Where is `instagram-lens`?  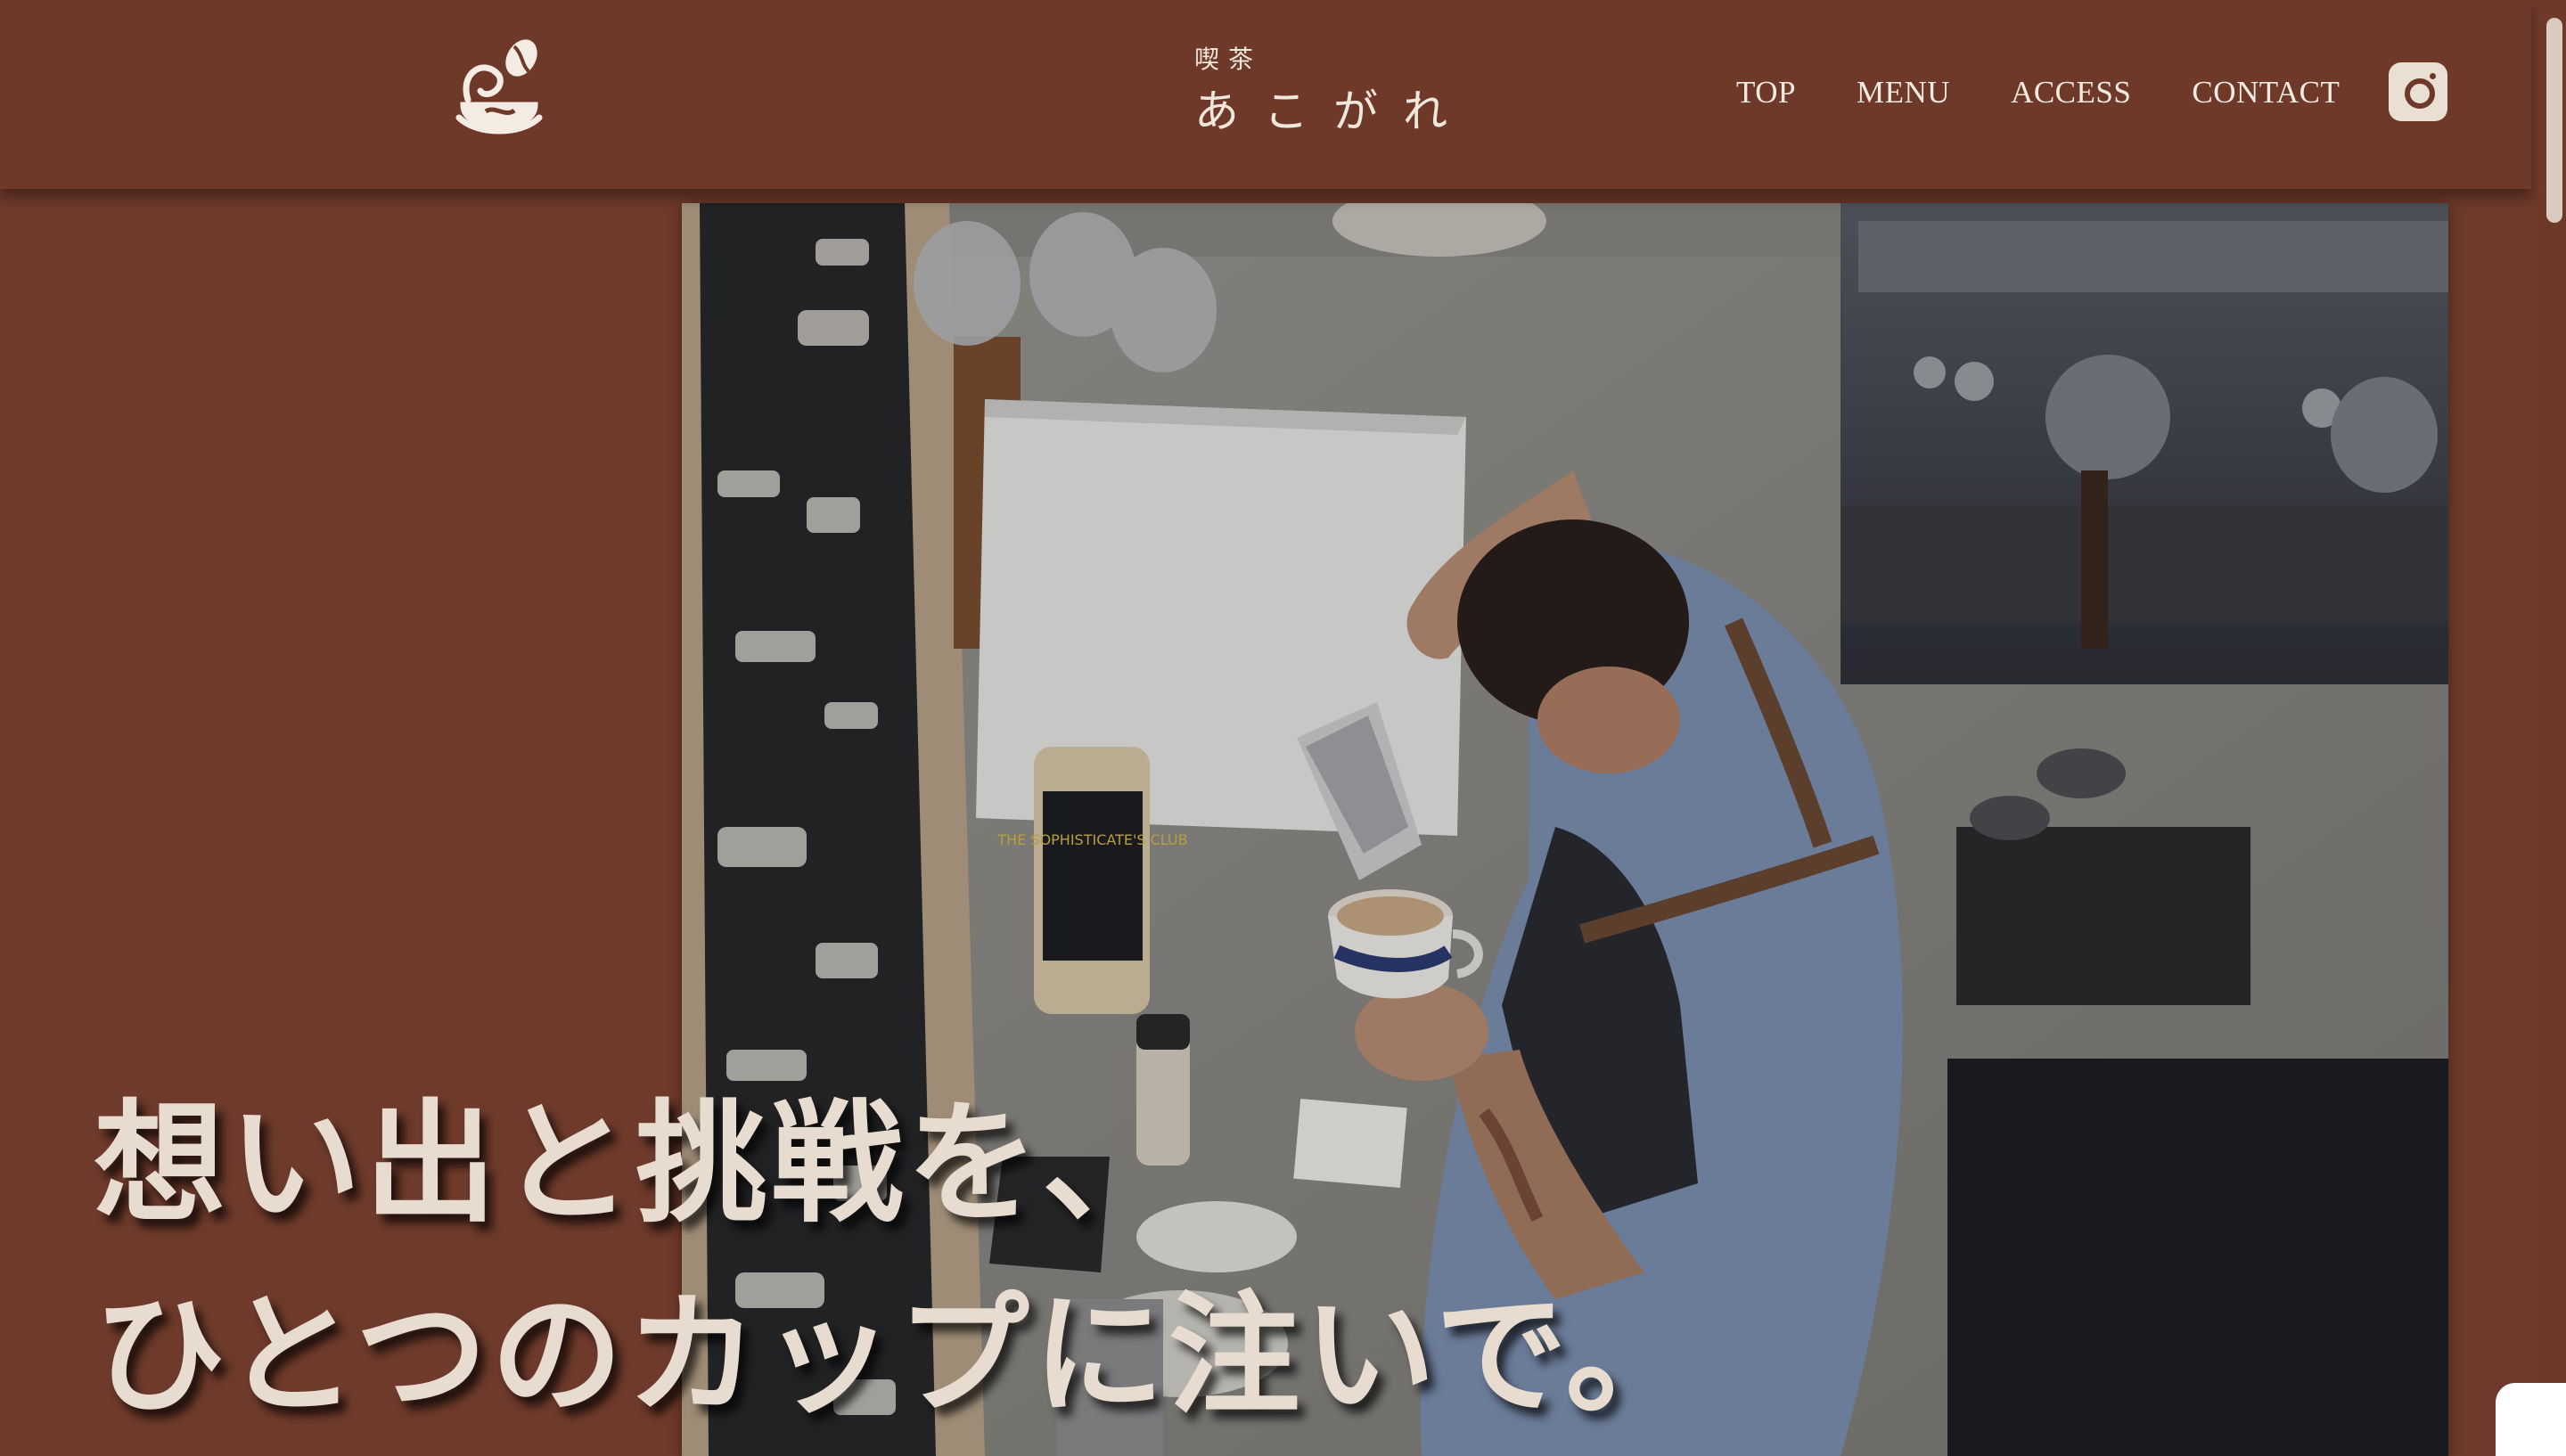 instagram-lens is located at coordinates (2420, 93).